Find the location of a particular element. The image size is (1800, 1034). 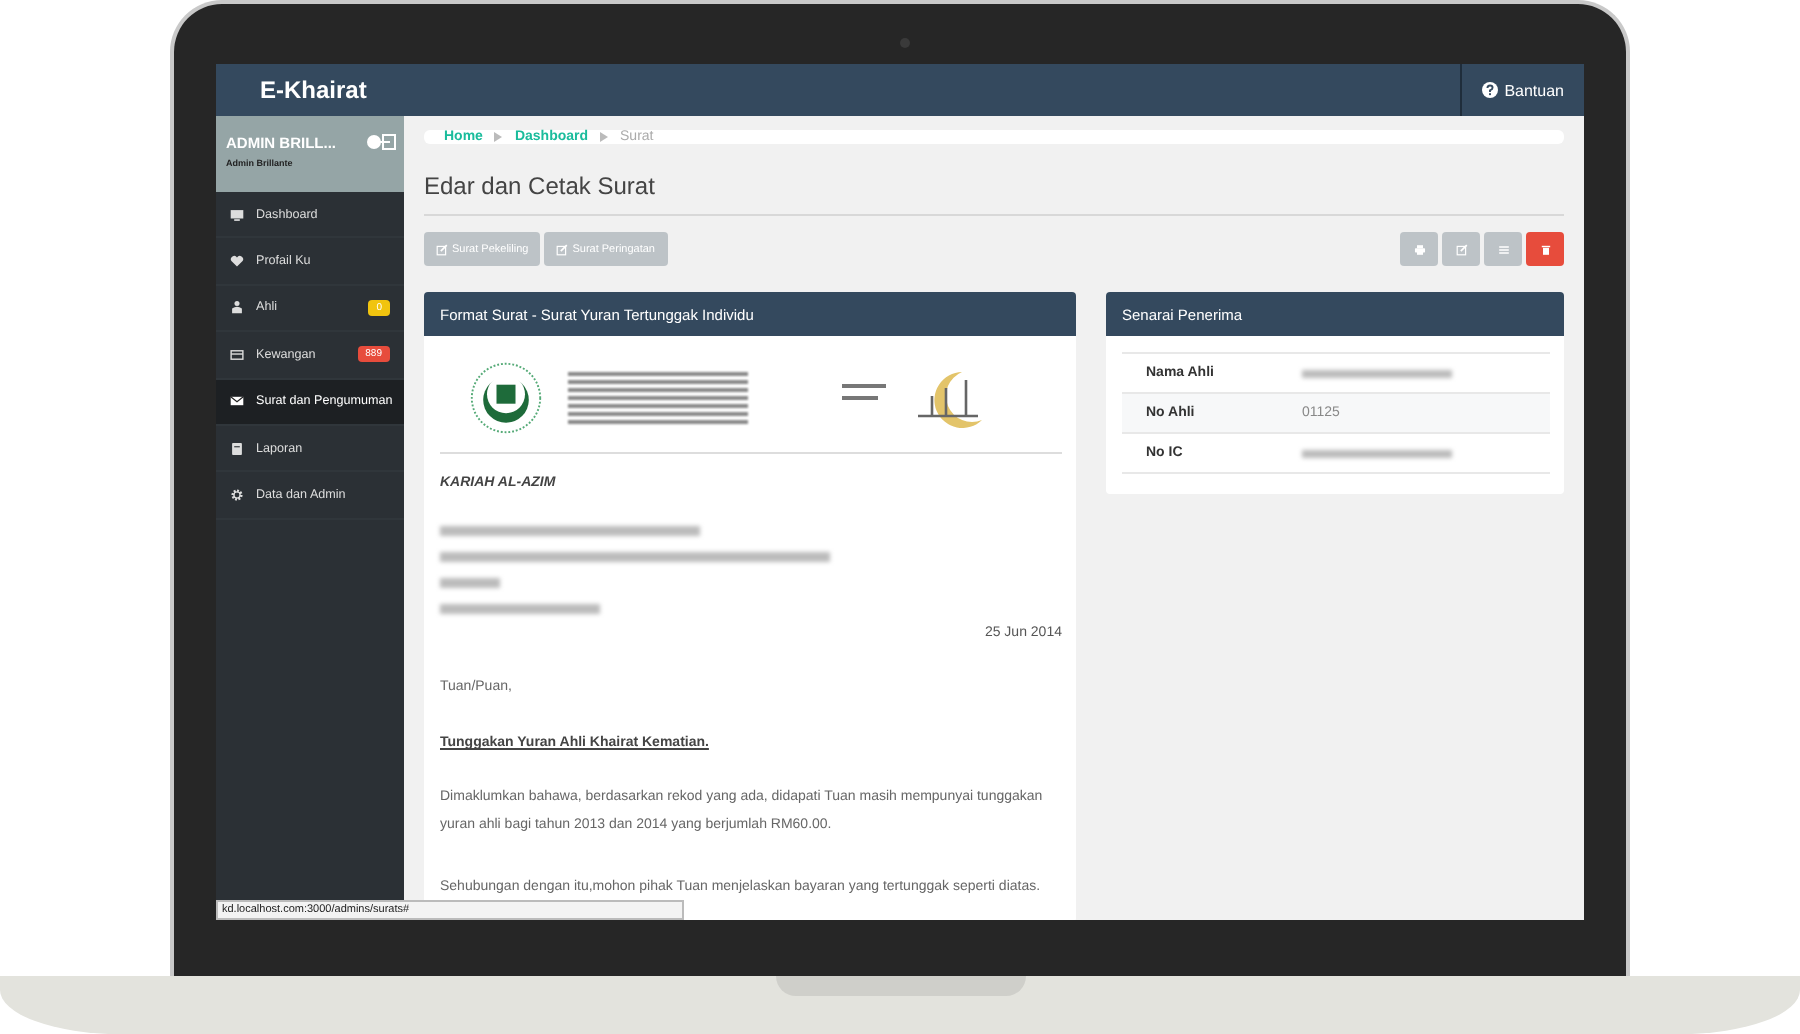

edit-button is located at coordinates (1461, 249).